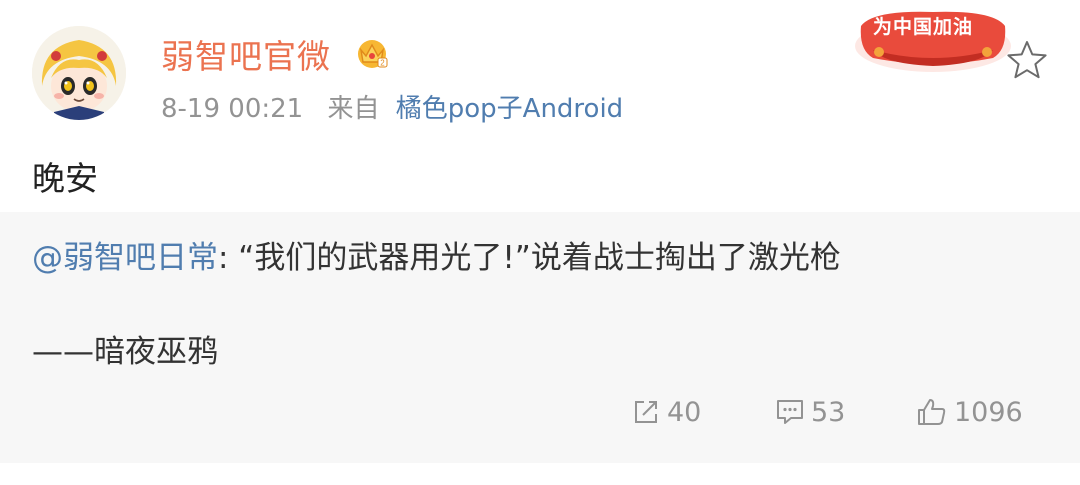  What do you see at coordinates (988, 412) in the screenshot?
I see `like-count: 1096` at bounding box center [988, 412].